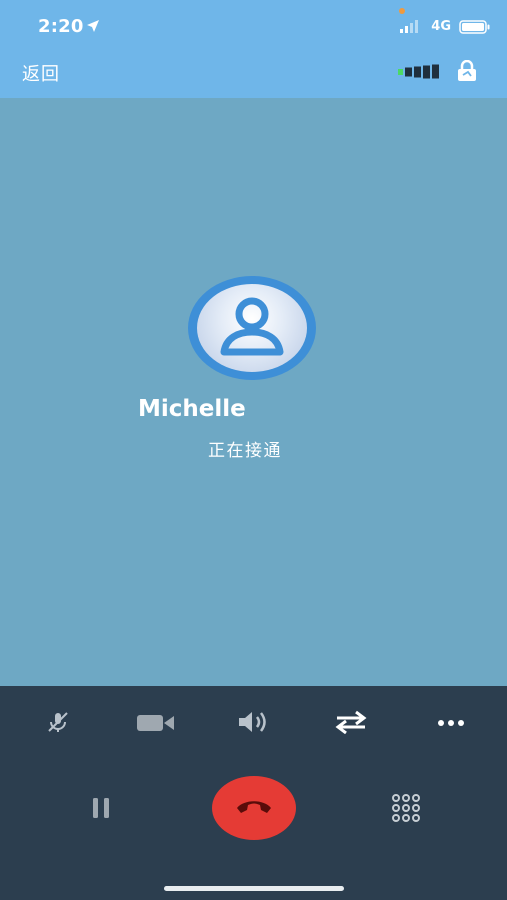 This screenshot has height=900, width=507. I want to click on end-call-button, so click(254, 808).